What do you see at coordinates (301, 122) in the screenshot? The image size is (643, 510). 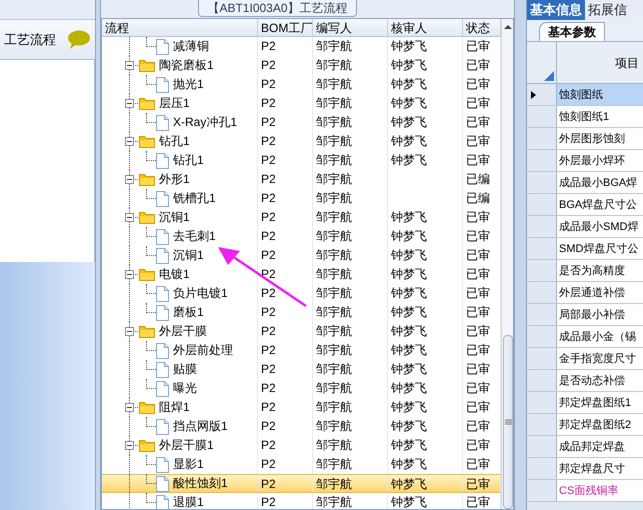 I see `tree-row: X-Ray冲孔1 P2 邹宇航 钟梦飞 已审` at bounding box center [301, 122].